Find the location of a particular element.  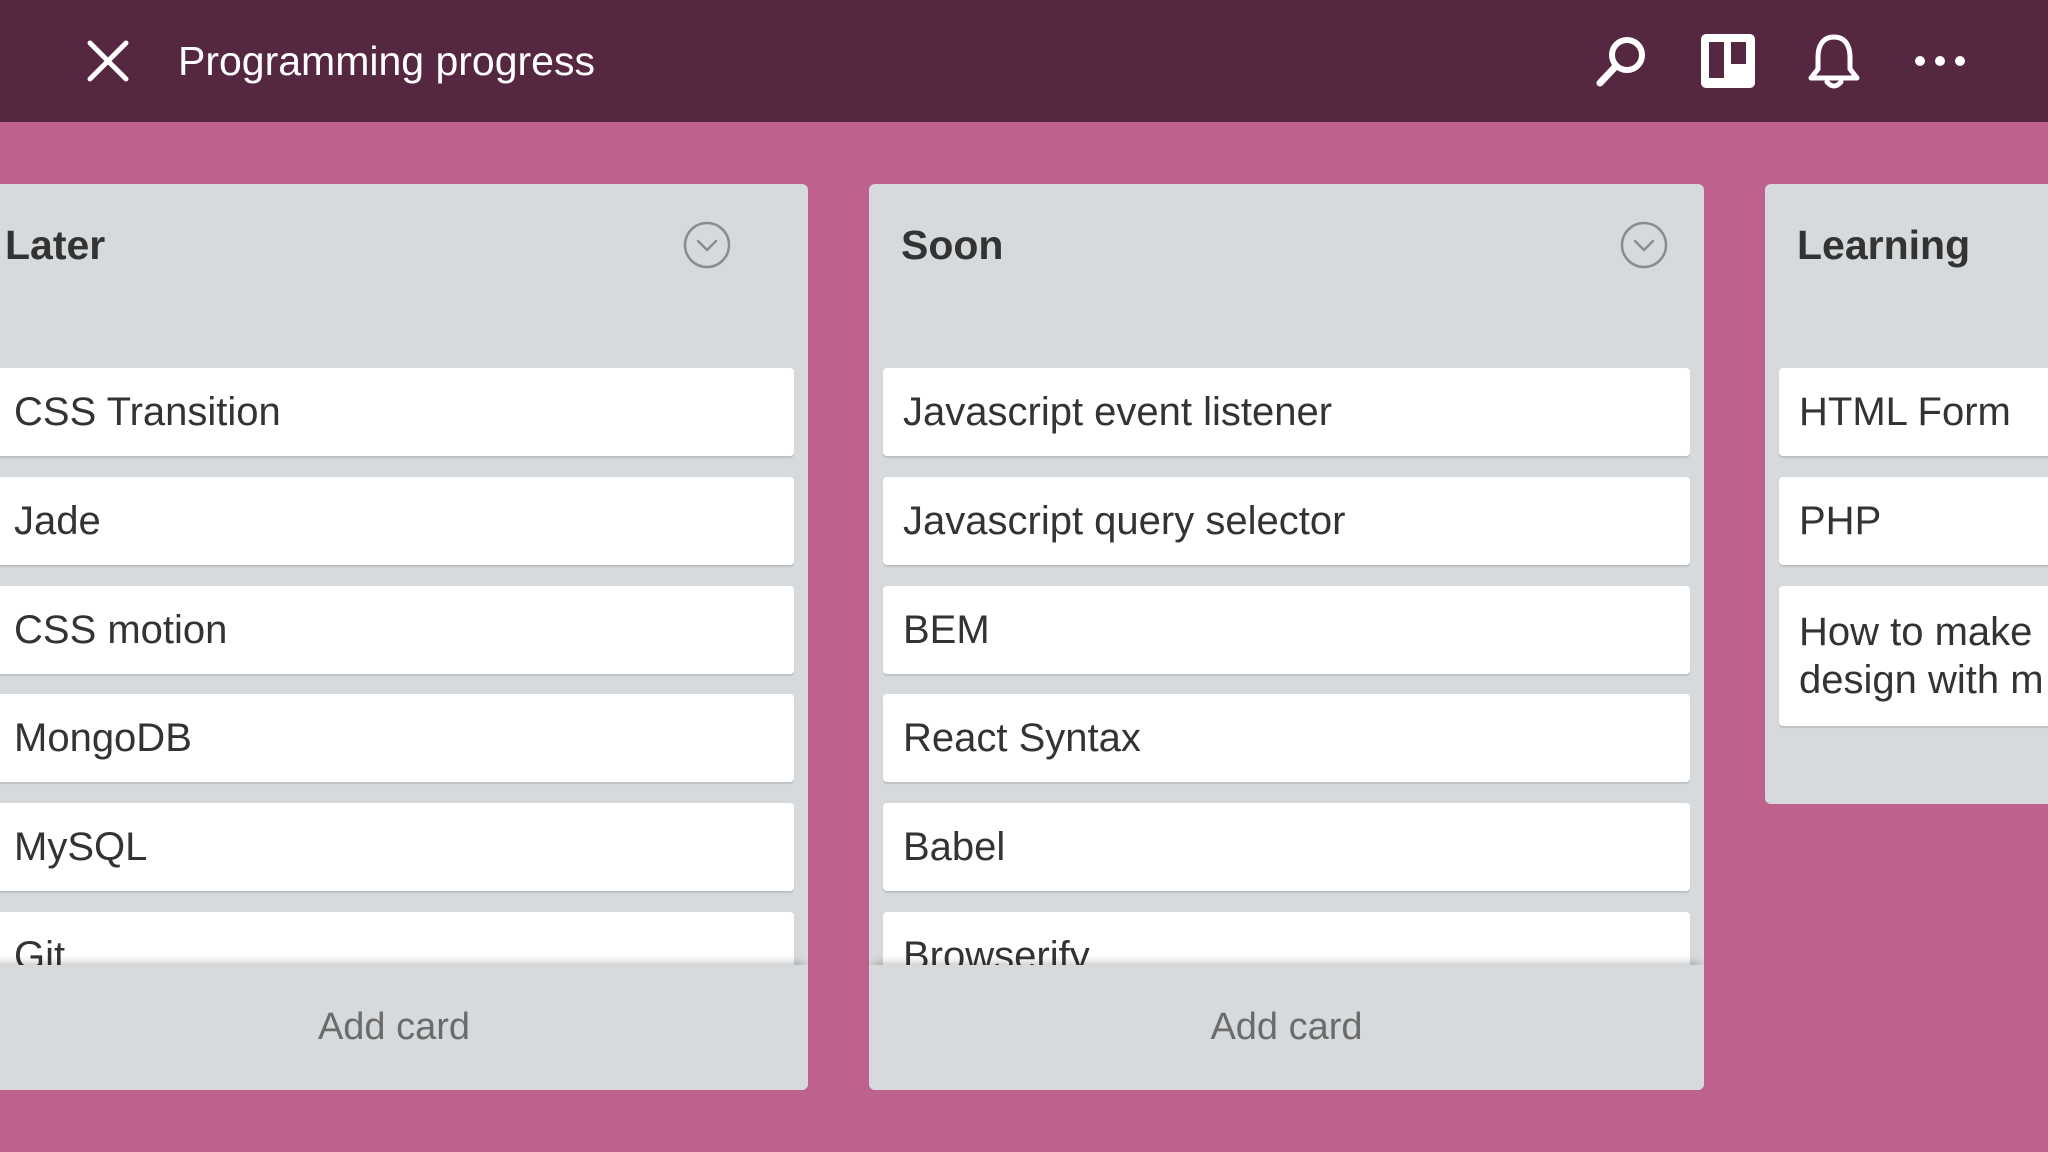

card-title: Javascript query selector is located at coordinates (1124, 520).